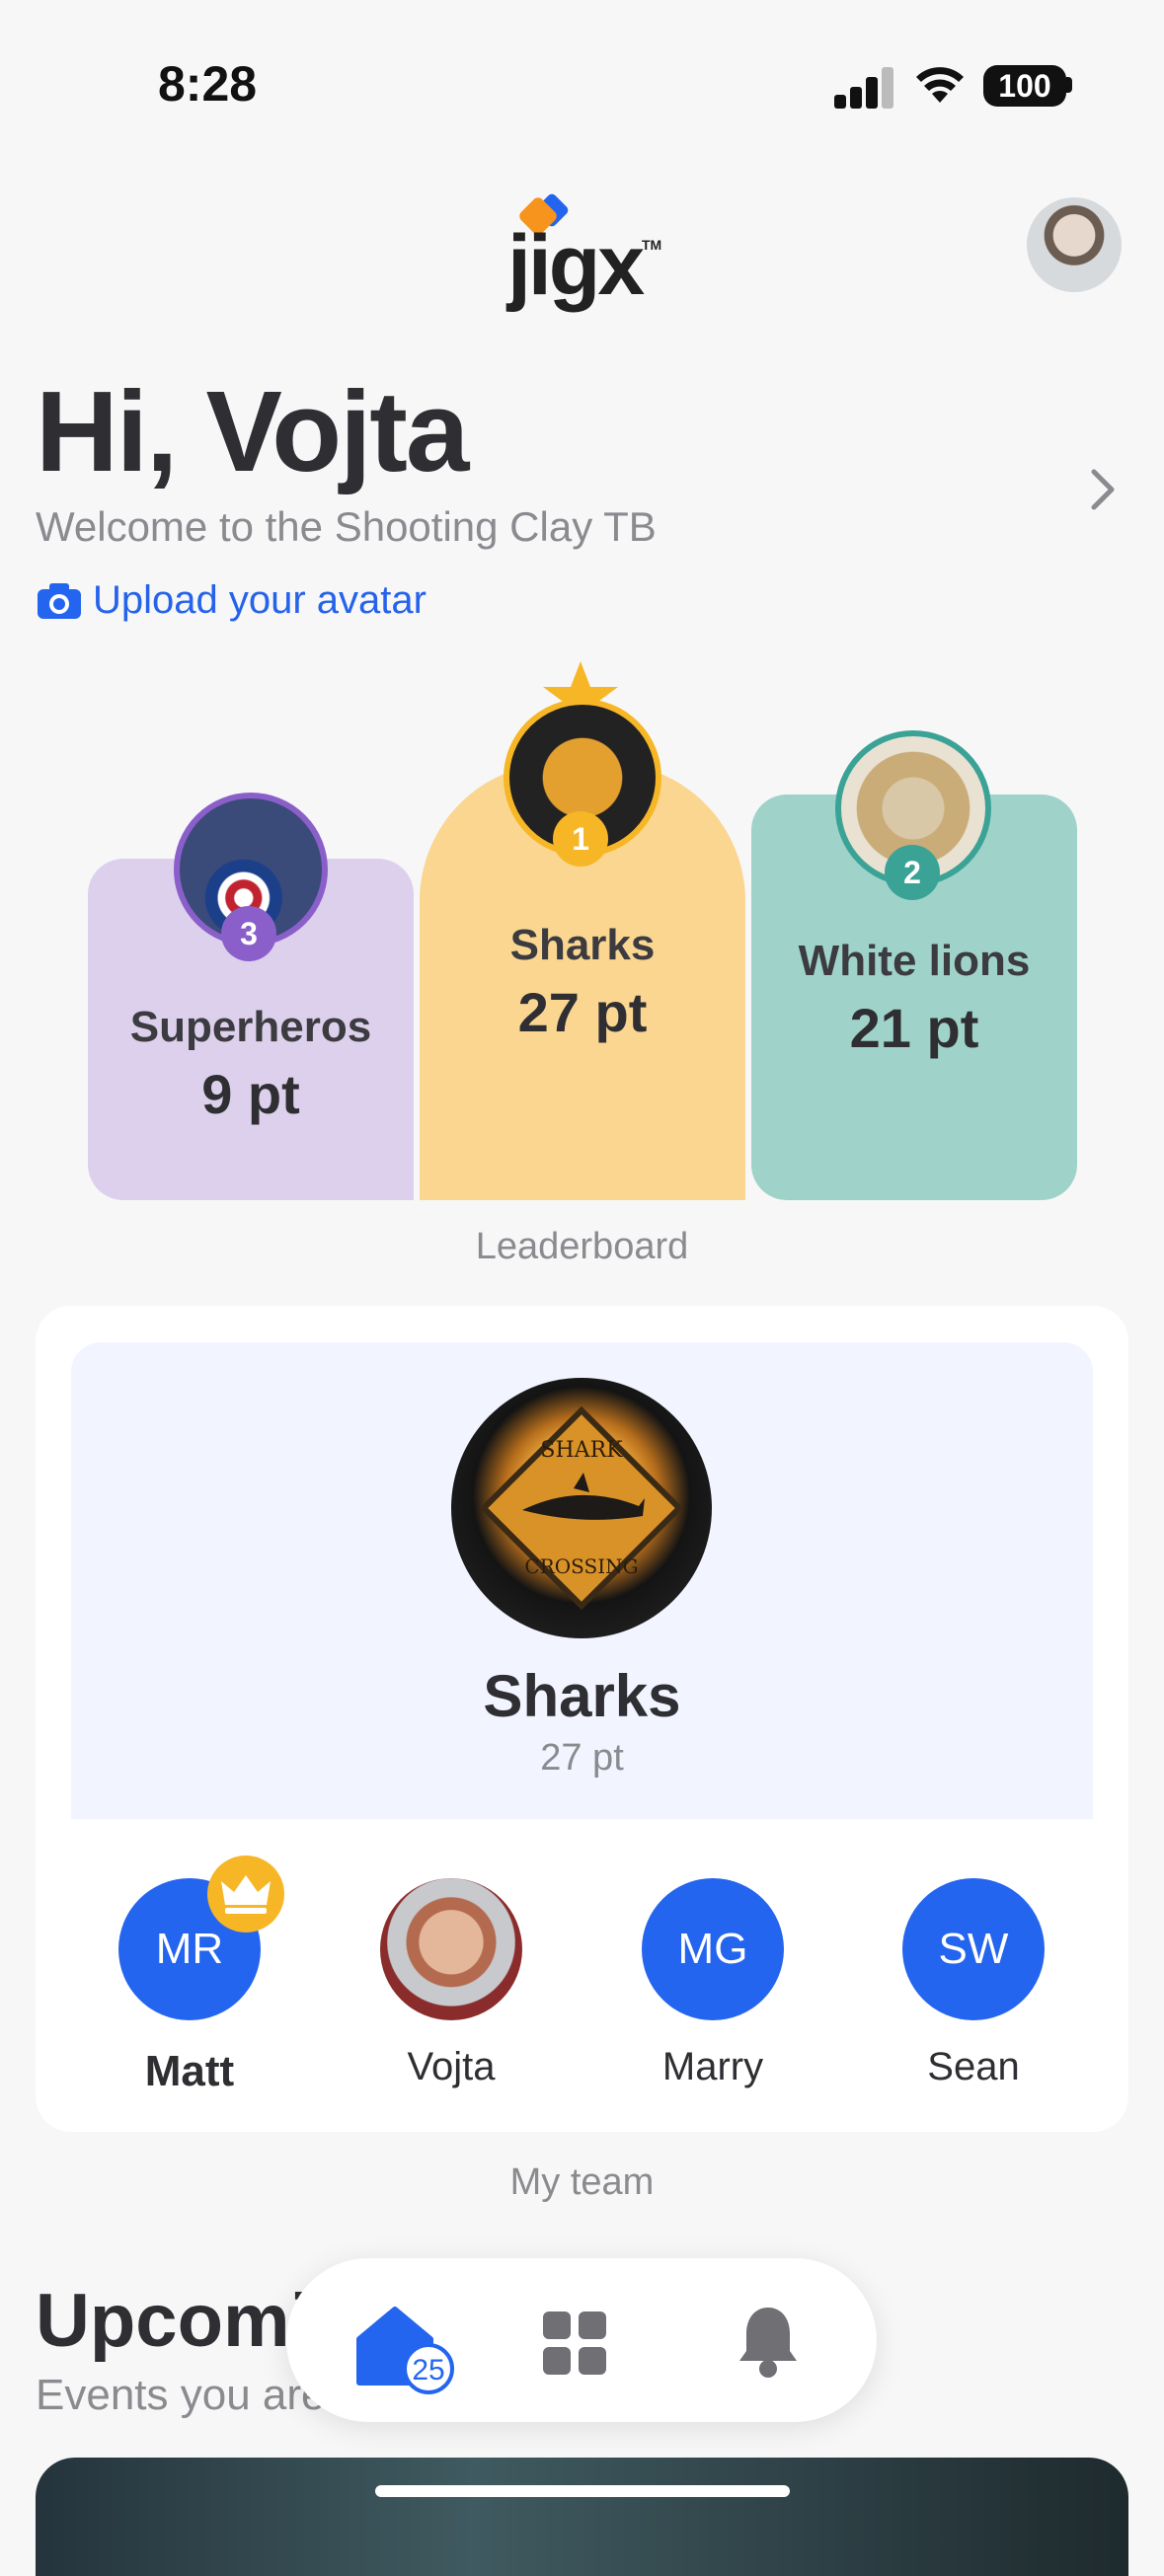 This screenshot has width=1164, height=2576. What do you see at coordinates (189, 2071) in the screenshot?
I see `member-name-matt: Matt` at bounding box center [189, 2071].